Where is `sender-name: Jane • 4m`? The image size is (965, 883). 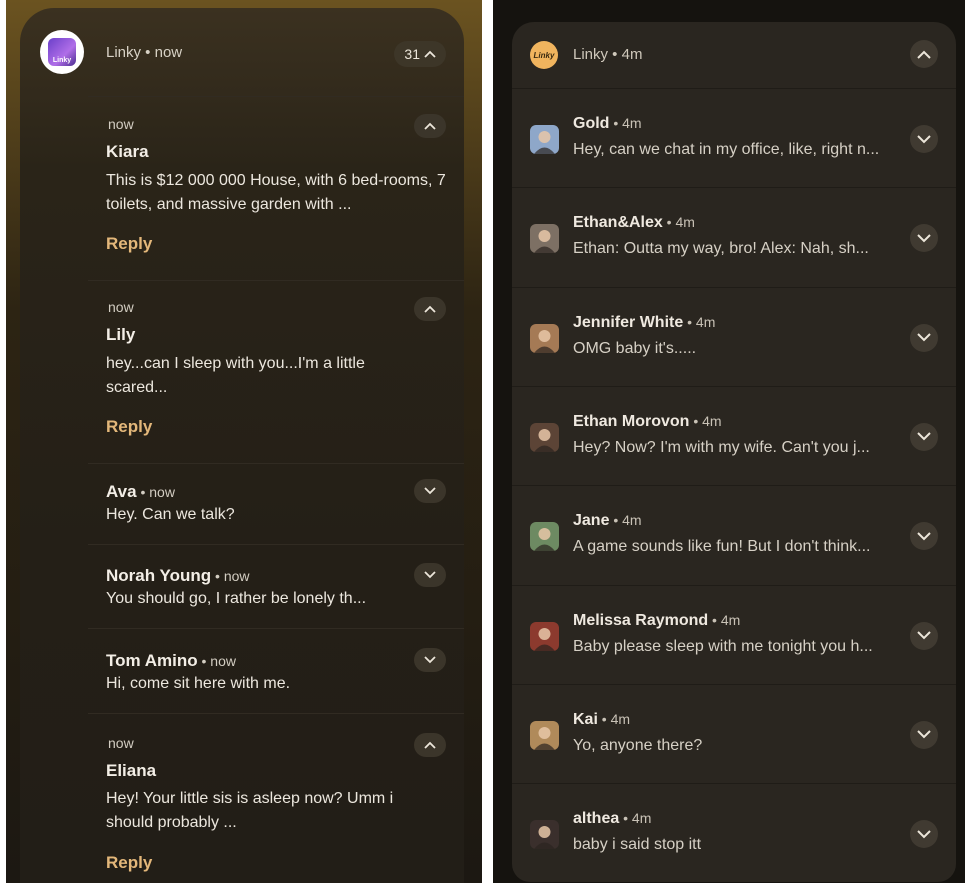
sender-name: Jane • 4m is located at coordinates (607, 521).